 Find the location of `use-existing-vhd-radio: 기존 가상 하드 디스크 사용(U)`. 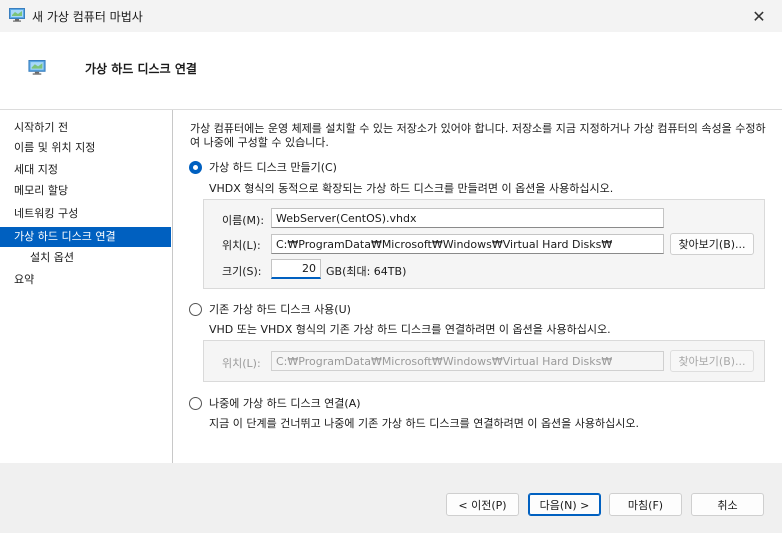

use-existing-vhd-radio: 기존 가상 하드 디스크 사용(U) is located at coordinates (270, 309).